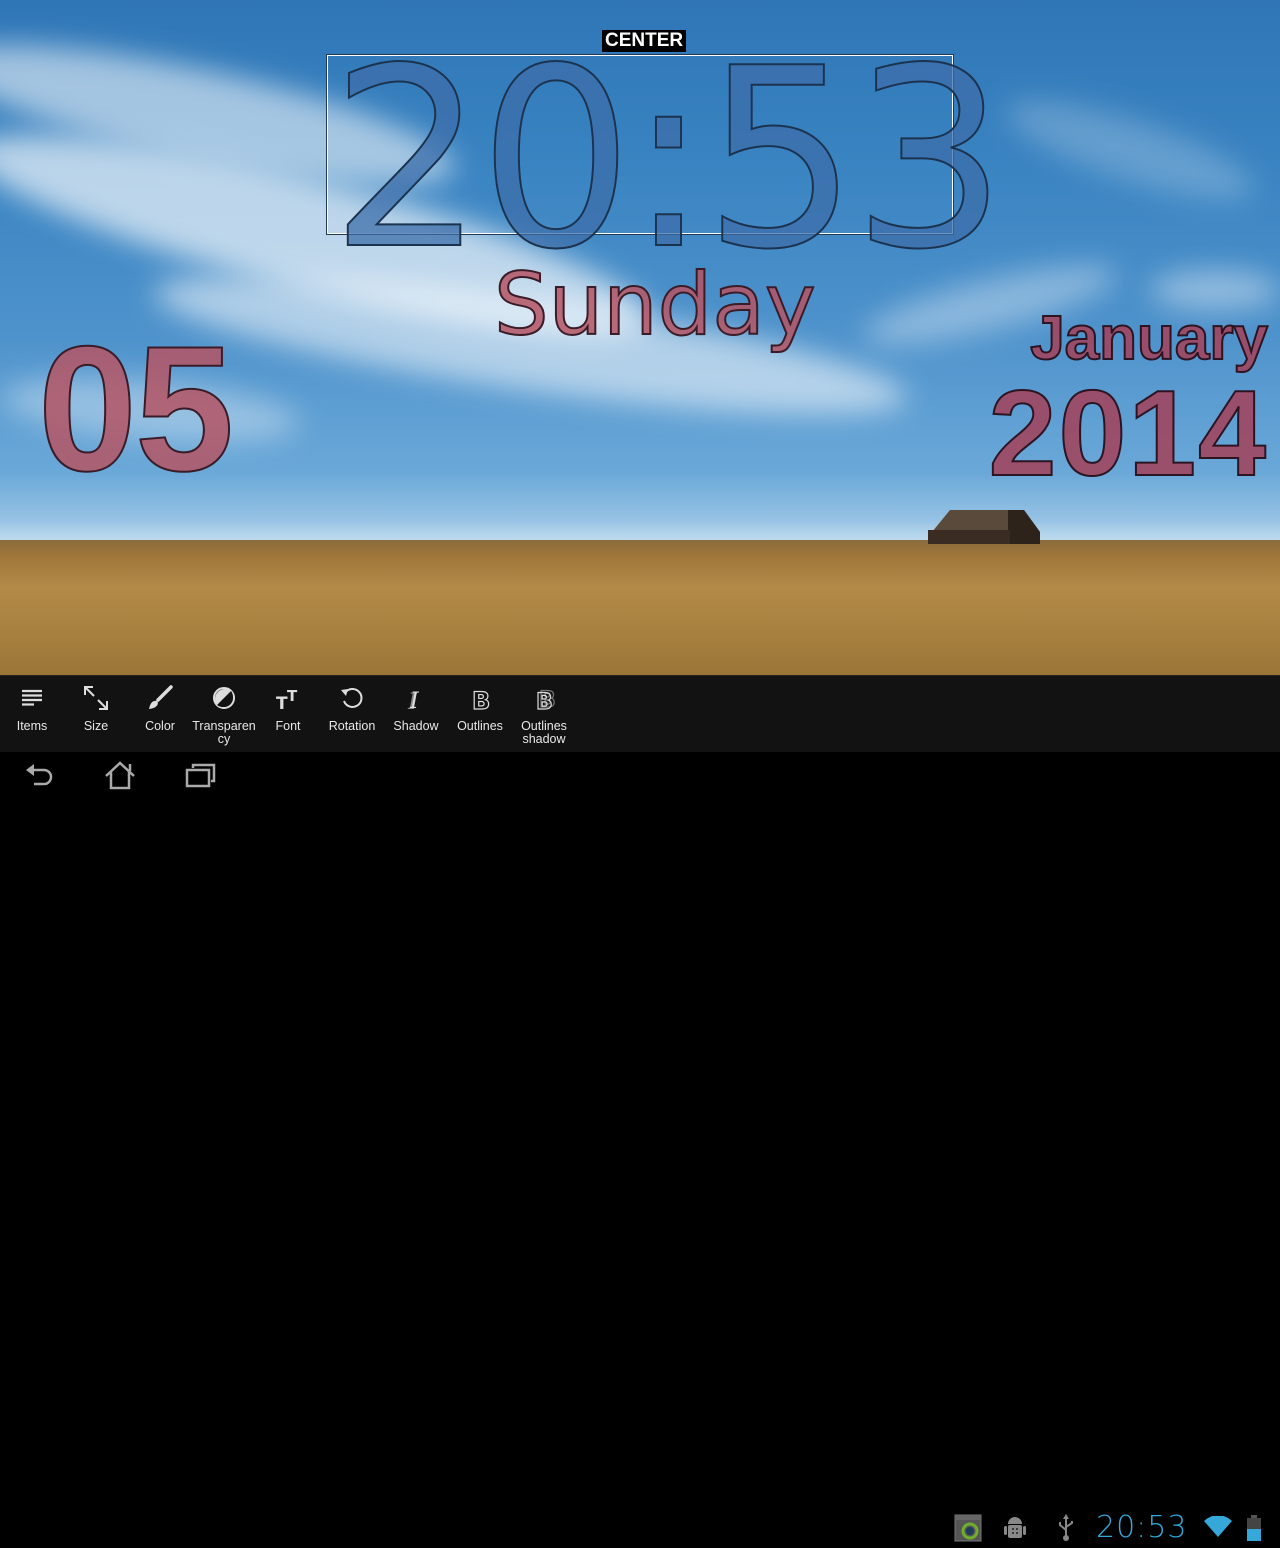 This screenshot has height=1548, width=1280. What do you see at coordinates (32, 702) in the screenshot?
I see `list-icon` at bounding box center [32, 702].